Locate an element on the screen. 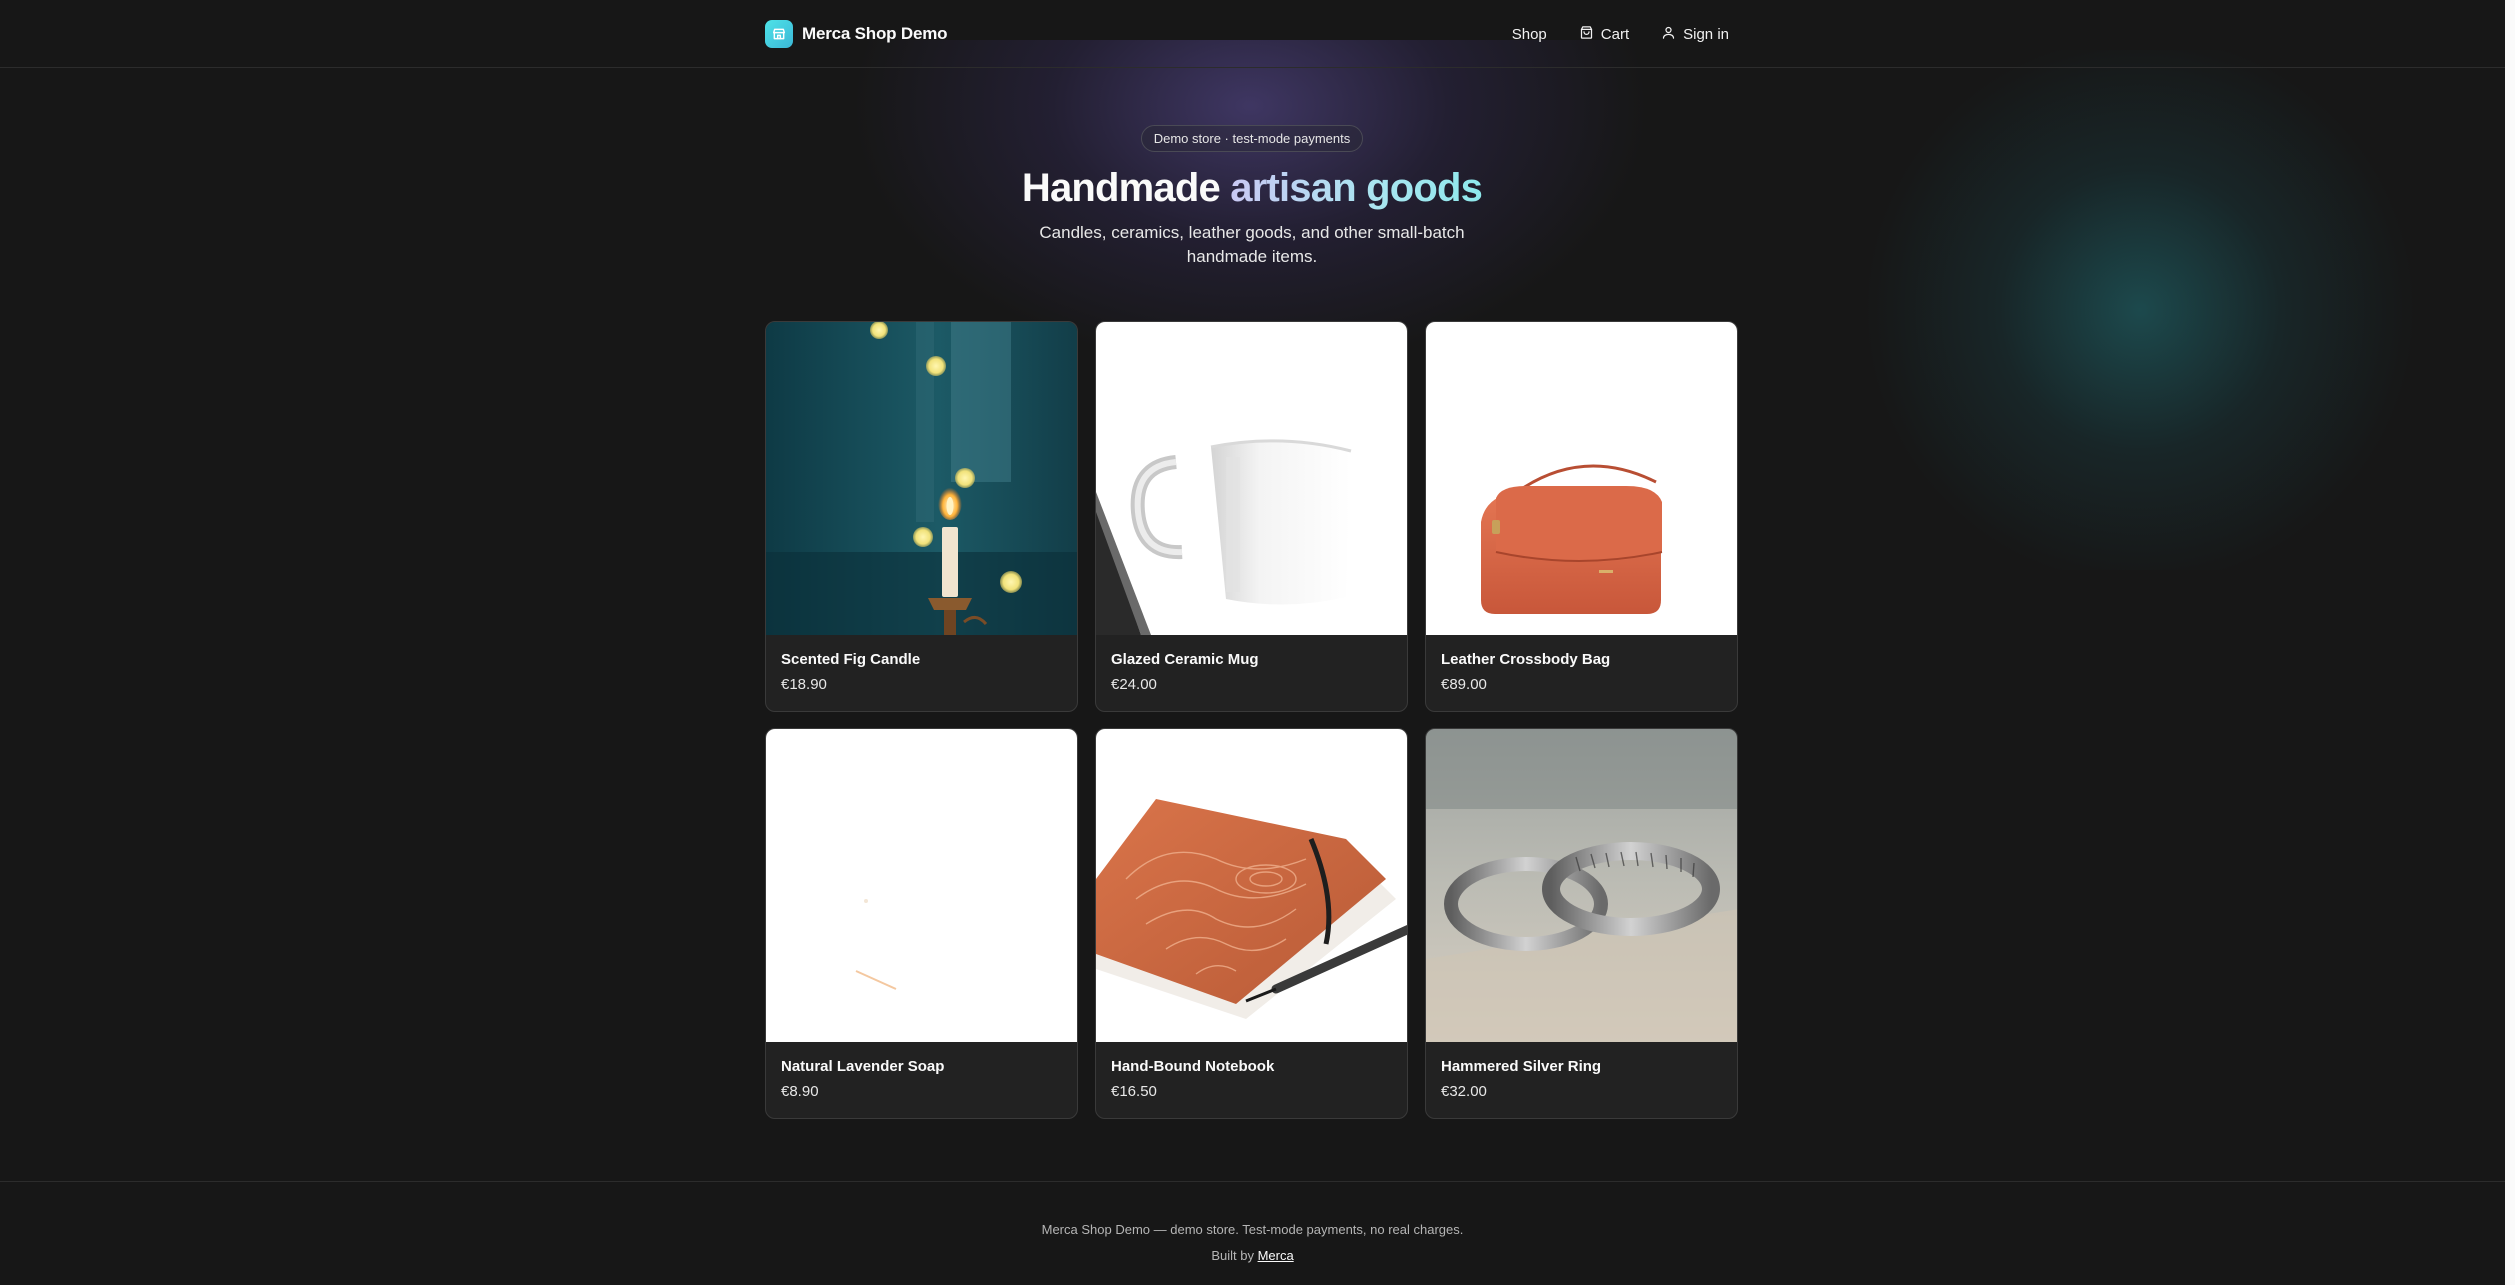  product-card: Hand-Bound Notebook €16.50 is located at coordinates (1251, 923).